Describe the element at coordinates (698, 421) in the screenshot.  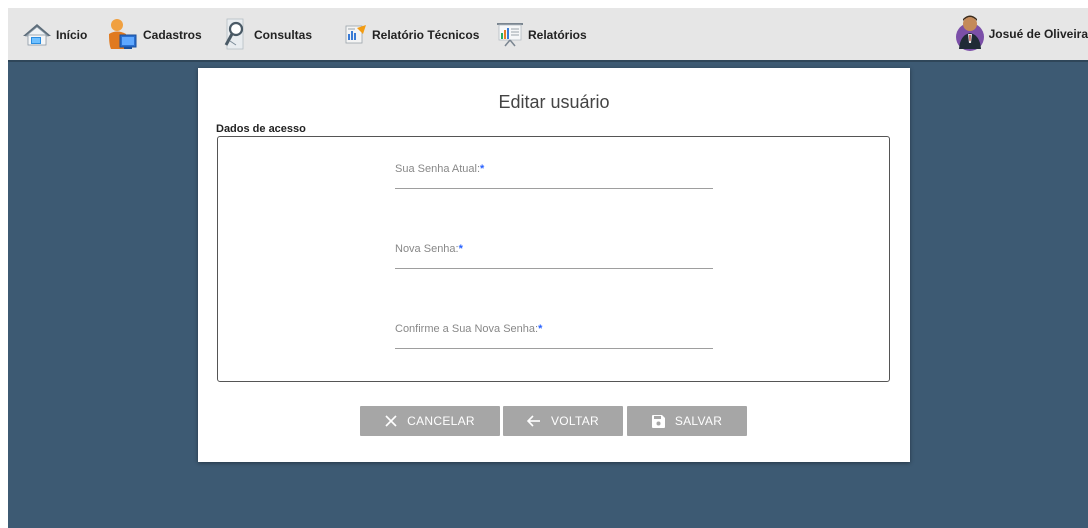
I see `save-button-label: SALVAR` at that location.